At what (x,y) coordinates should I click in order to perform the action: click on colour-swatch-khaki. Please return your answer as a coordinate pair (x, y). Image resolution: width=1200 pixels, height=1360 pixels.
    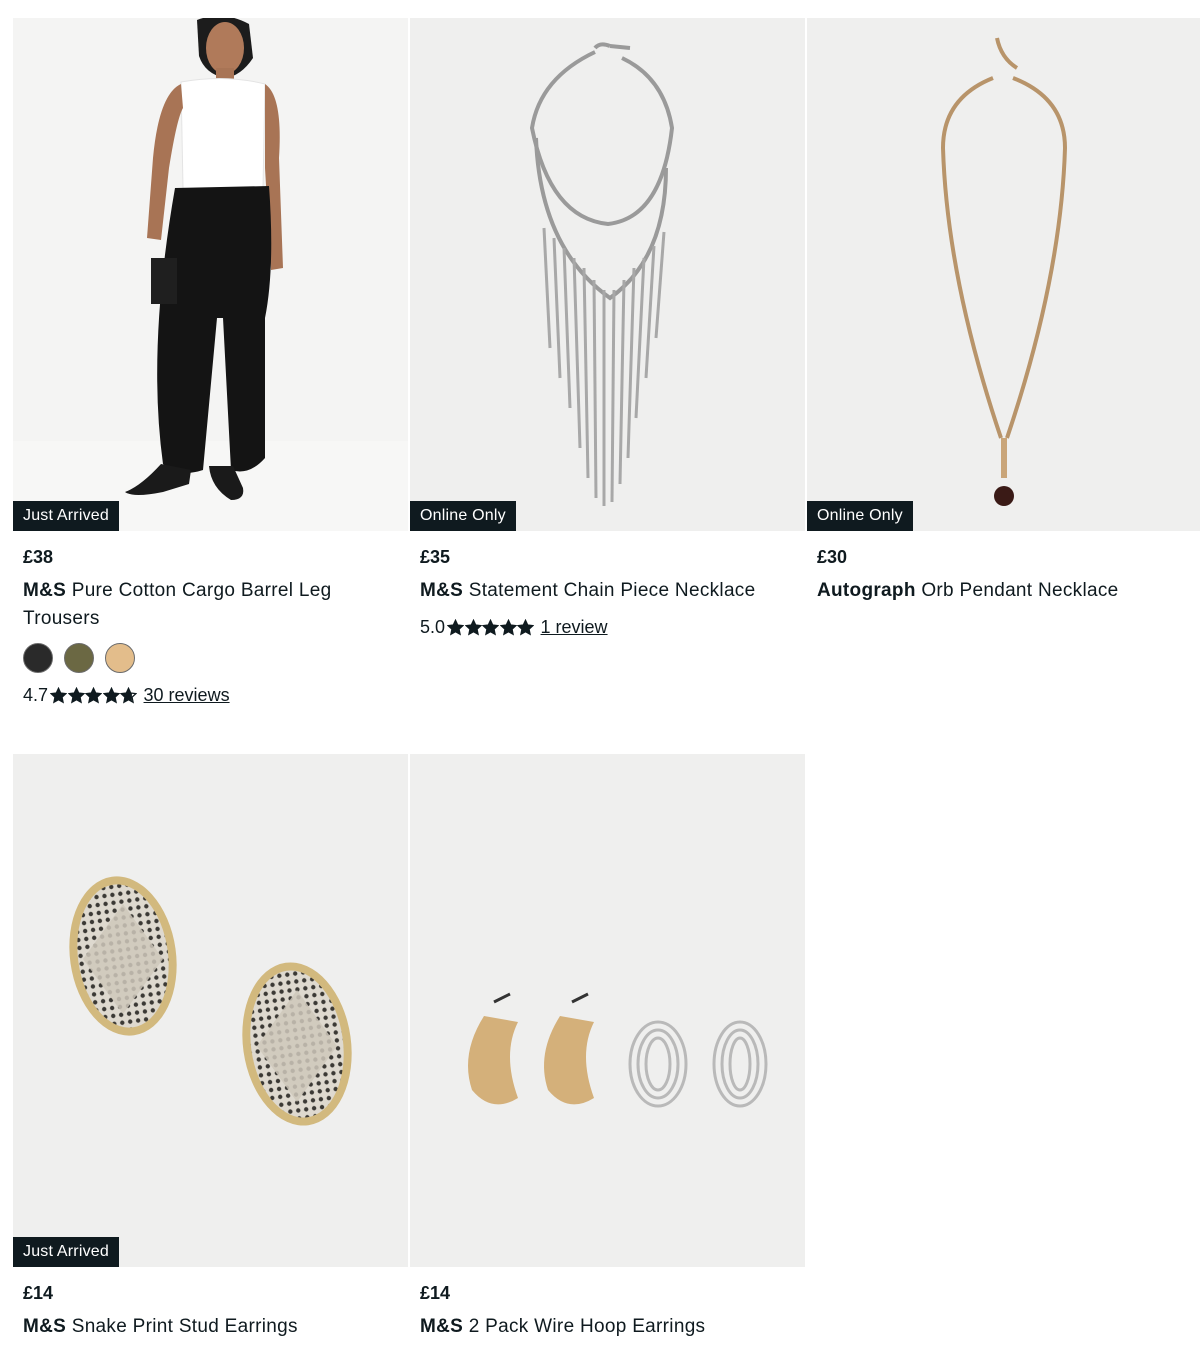
    Looking at the image, I should click on (79, 658).